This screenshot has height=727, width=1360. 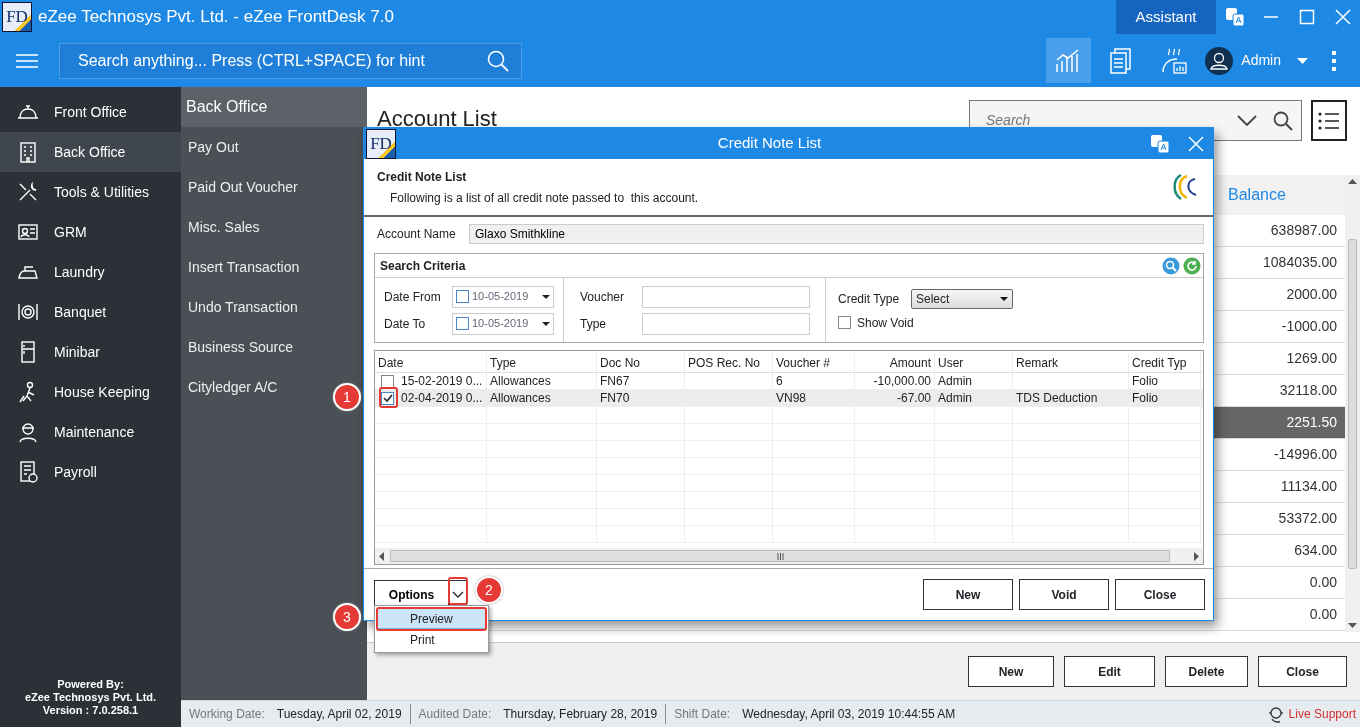 What do you see at coordinates (779, 381) in the screenshot?
I see `table-cell: 6` at bounding box center [779, 381].